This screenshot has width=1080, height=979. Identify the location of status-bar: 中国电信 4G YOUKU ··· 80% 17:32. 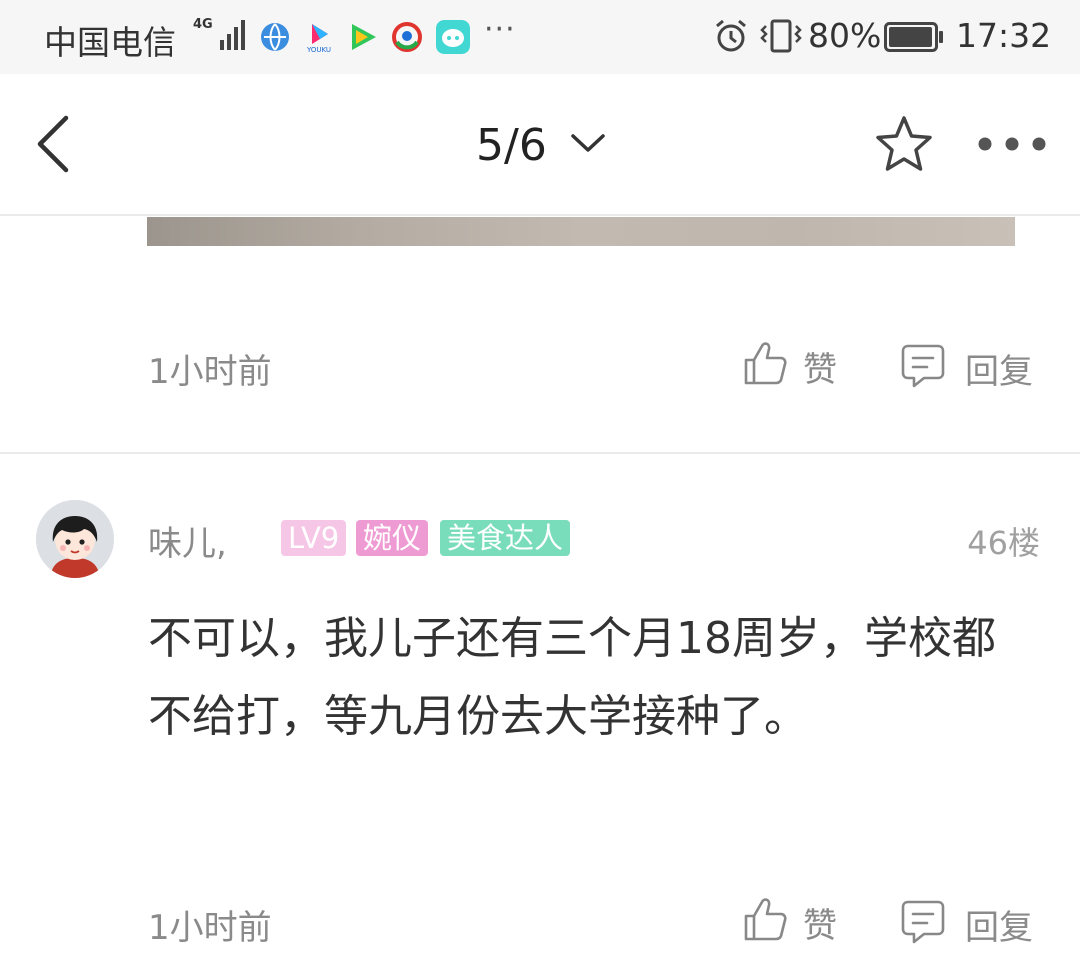
(540, 37).